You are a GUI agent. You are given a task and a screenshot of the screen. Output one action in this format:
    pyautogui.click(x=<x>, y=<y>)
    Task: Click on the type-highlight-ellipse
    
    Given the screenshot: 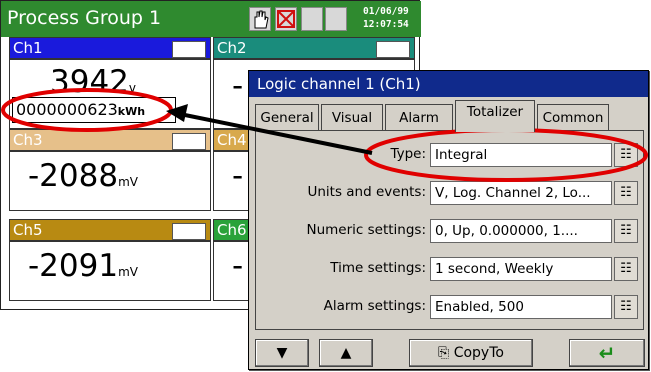 What is the action you would take?
    pyautogui.click(x=506, y=155)
    